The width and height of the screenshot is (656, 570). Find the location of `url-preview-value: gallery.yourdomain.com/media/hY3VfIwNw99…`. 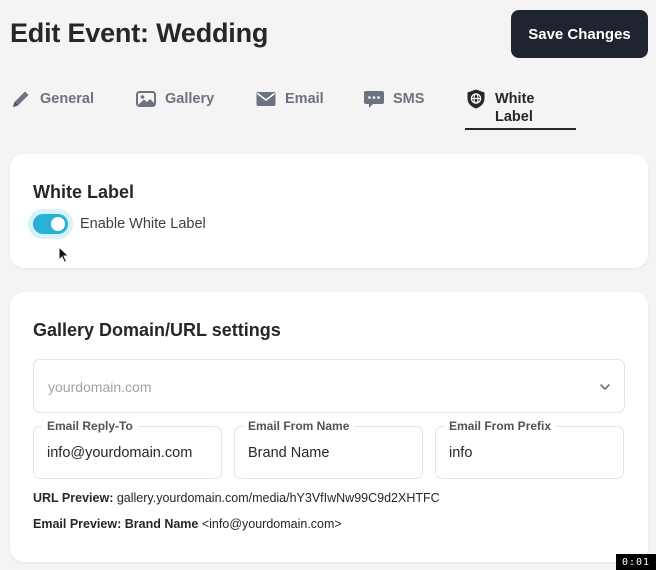

url-preview-value: gallery.yourdomain.com/media/hY3VfIwNw99… is located at coordinates (278, 498).